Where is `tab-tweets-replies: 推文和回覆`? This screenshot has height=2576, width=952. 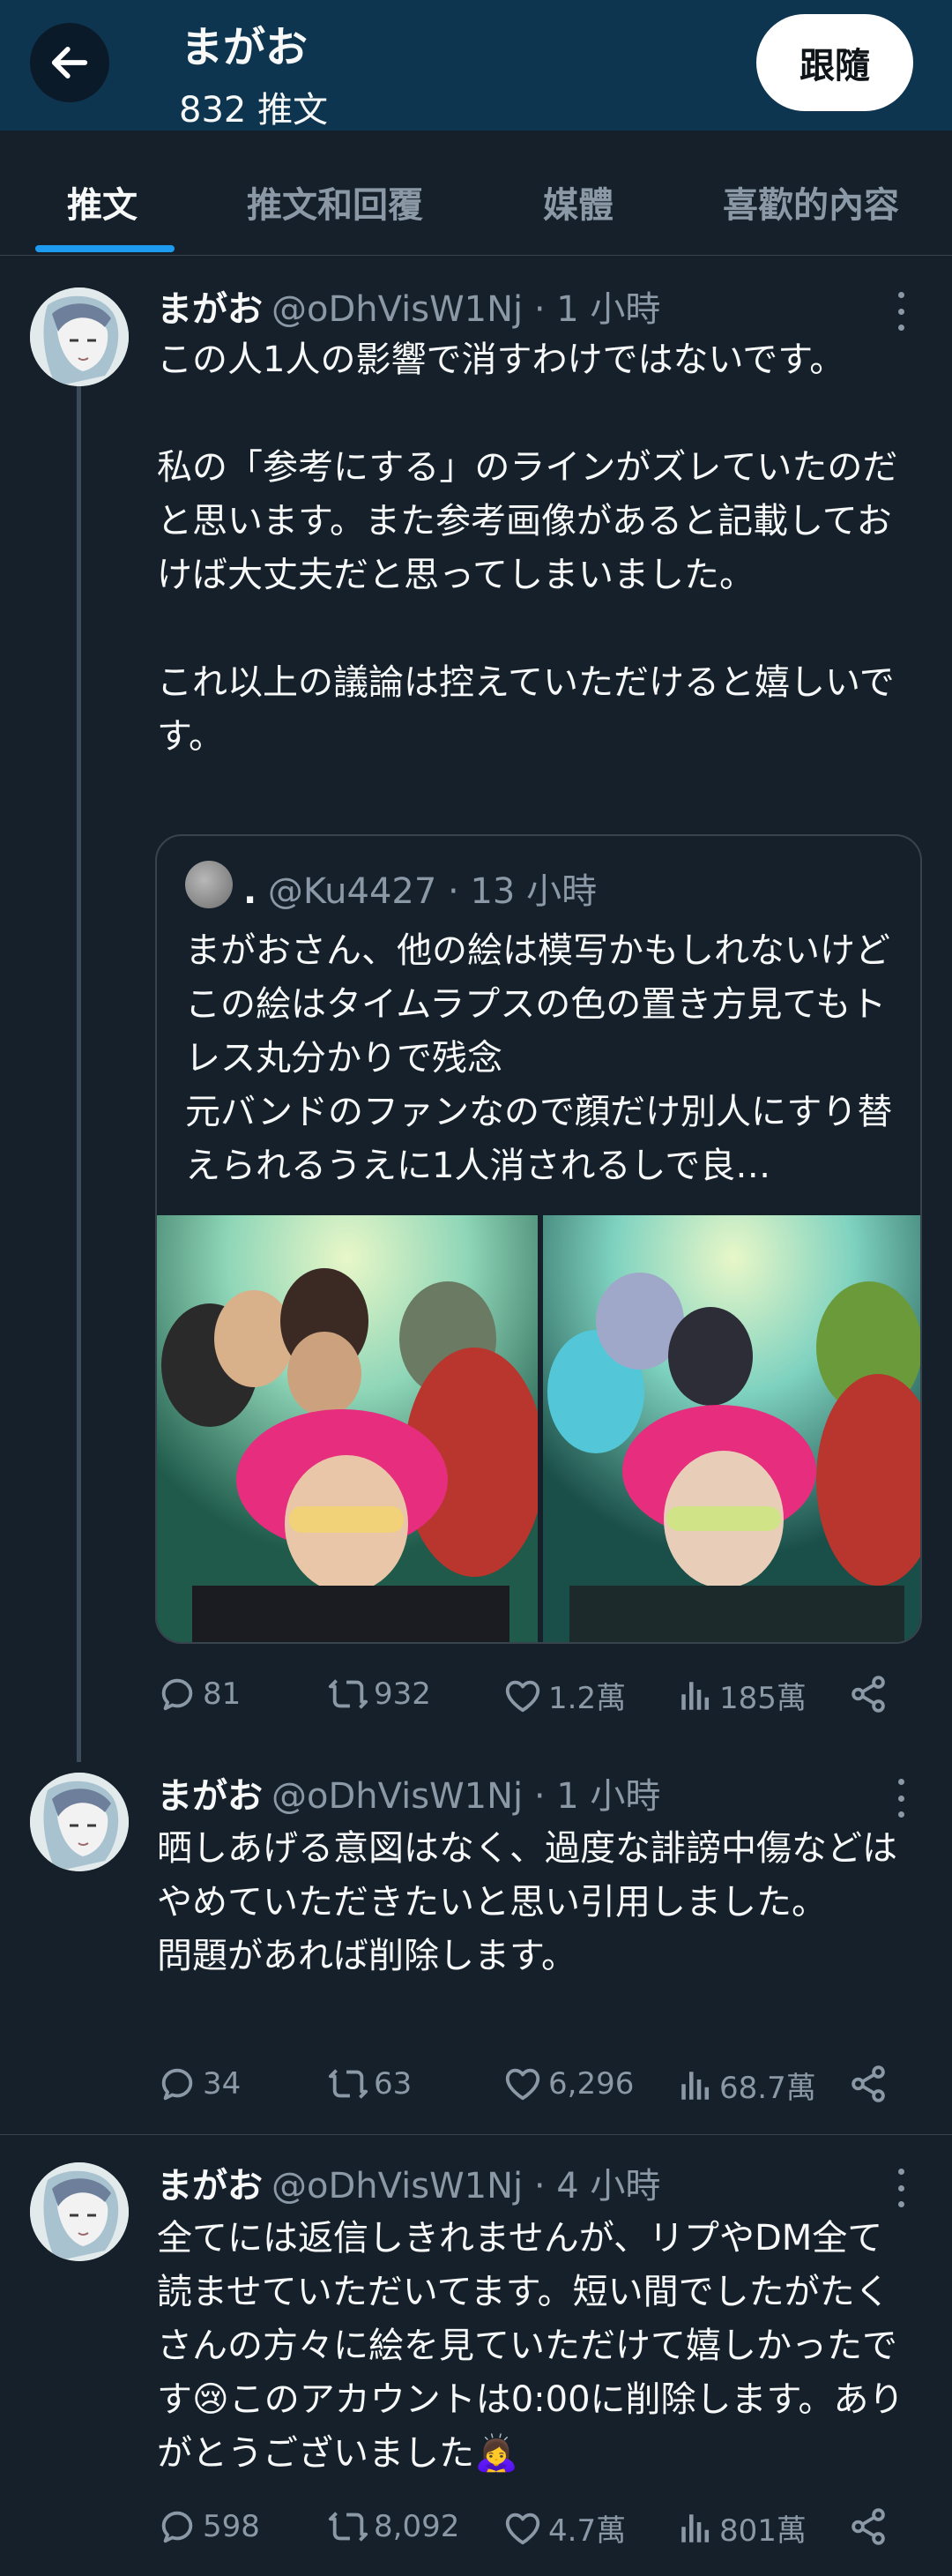
tab-tweets-replies: 推文和回覆 is located at coordinates (335, 202).